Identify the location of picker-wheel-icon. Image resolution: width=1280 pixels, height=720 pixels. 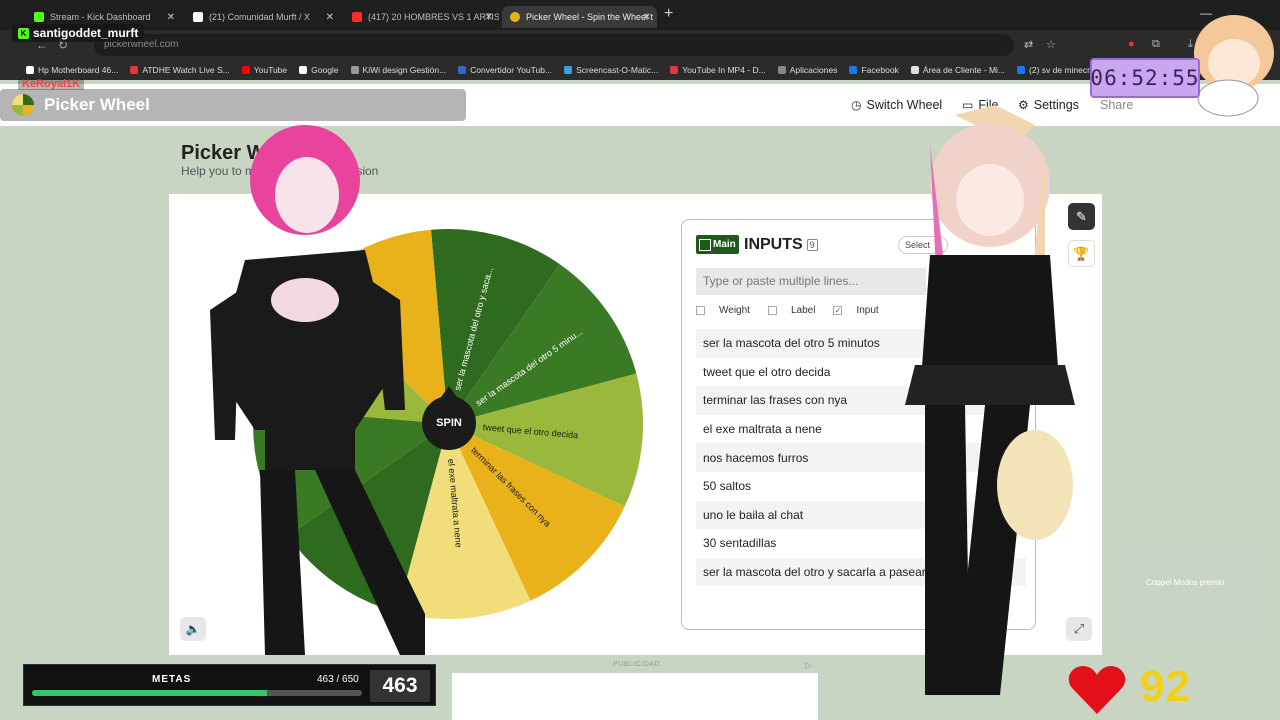
(515, 17).